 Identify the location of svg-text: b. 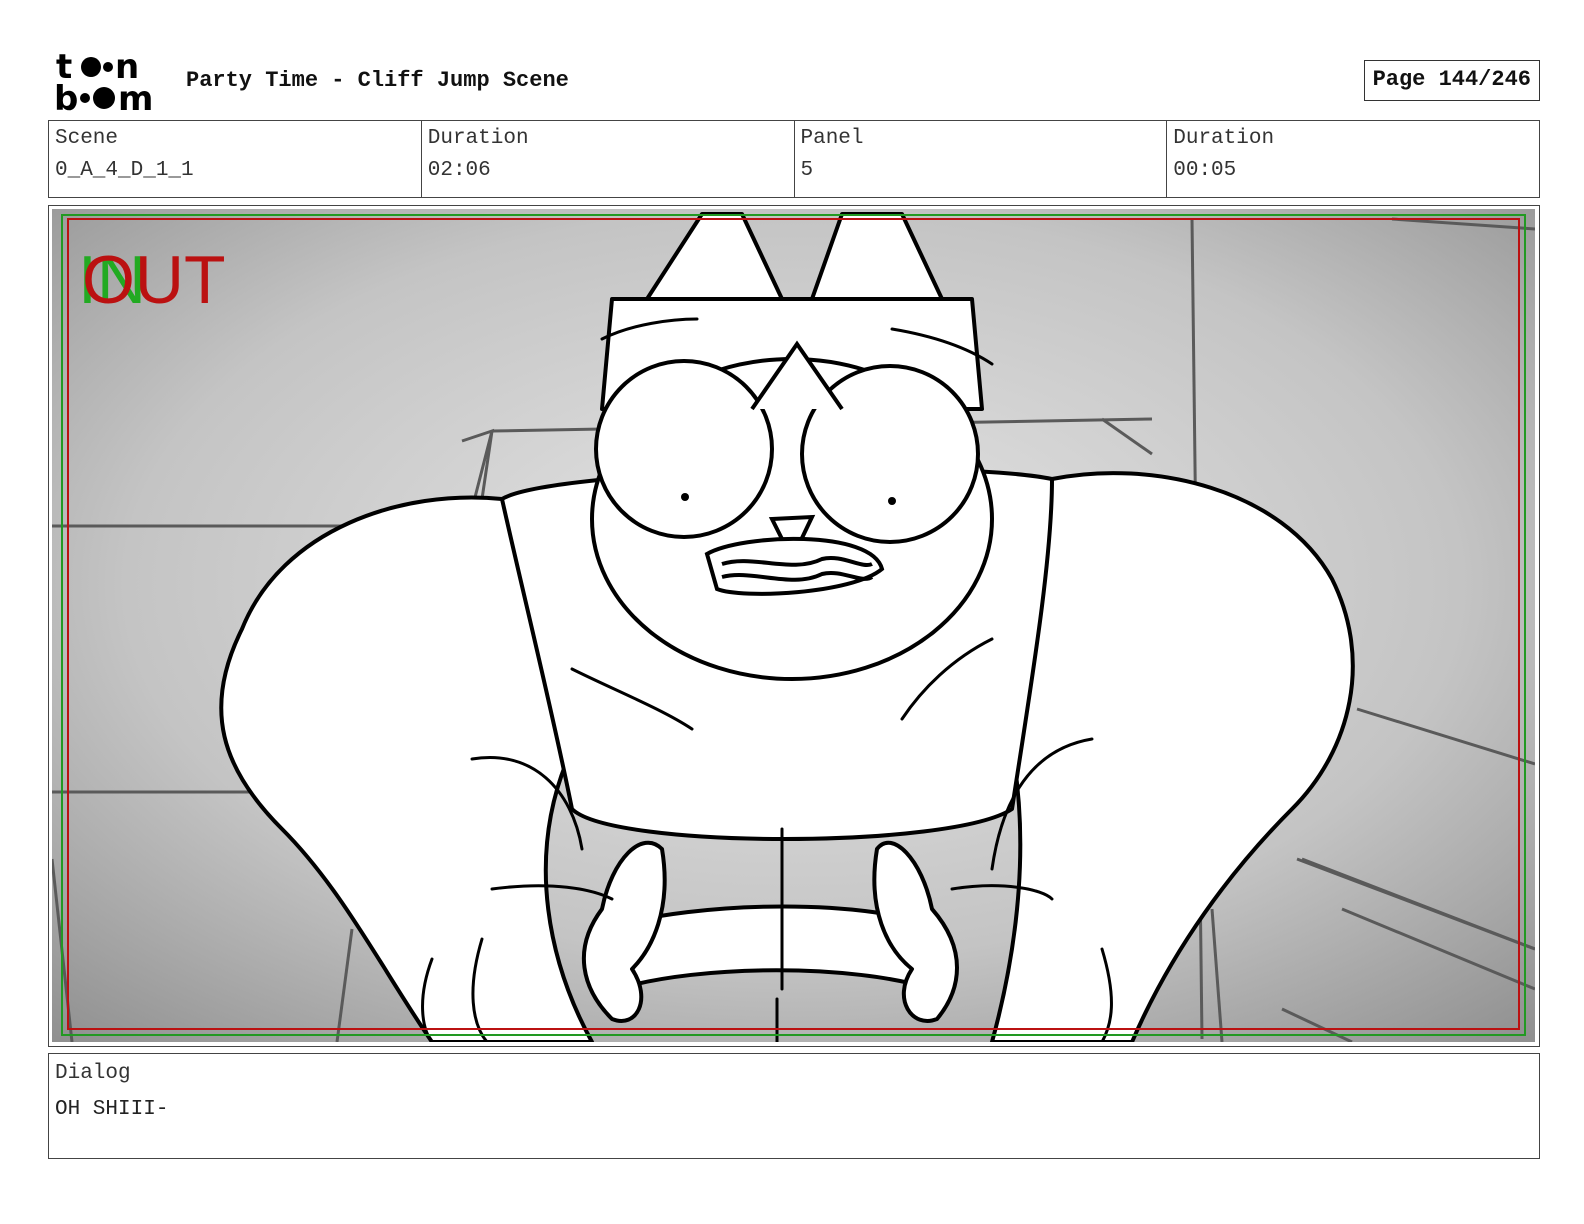
(66, 96).